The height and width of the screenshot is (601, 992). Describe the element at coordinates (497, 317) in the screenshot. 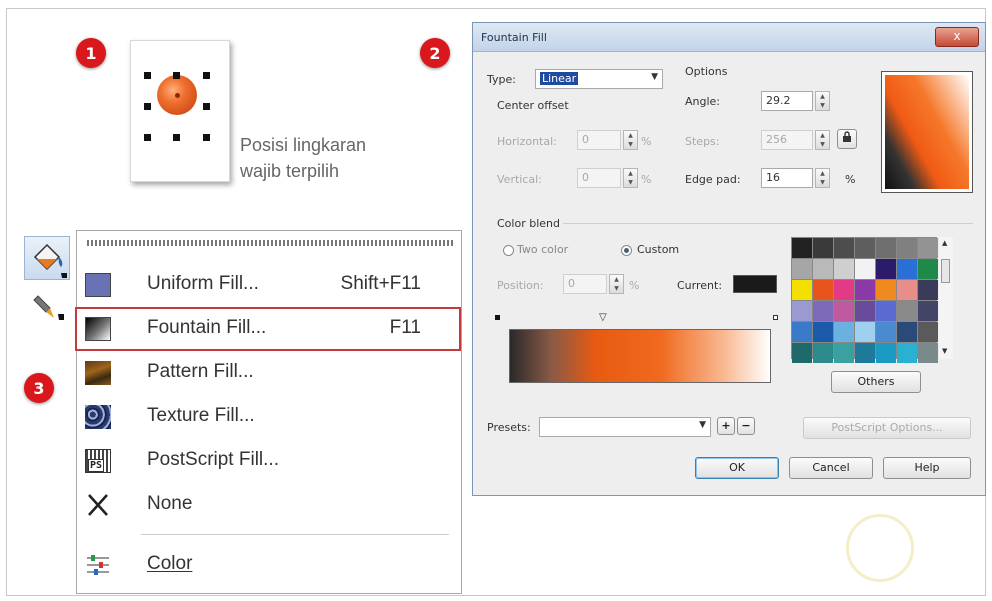

I see `gradient-start-node` at that location.